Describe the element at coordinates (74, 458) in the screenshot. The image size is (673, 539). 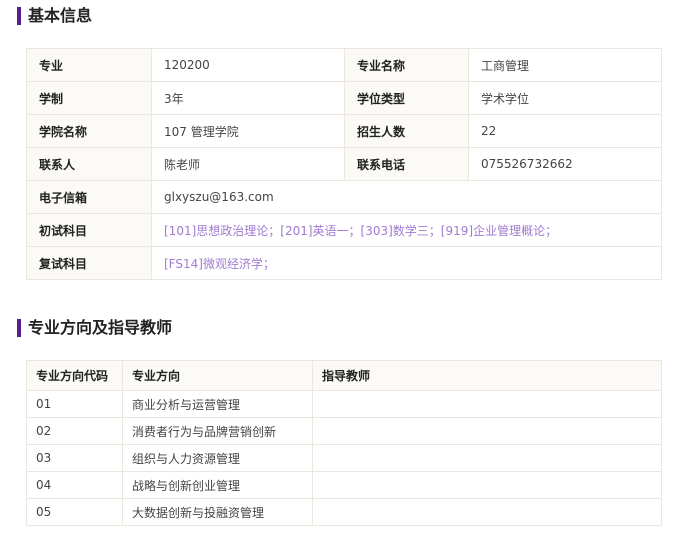
I see `direction-code: 03` at that location.